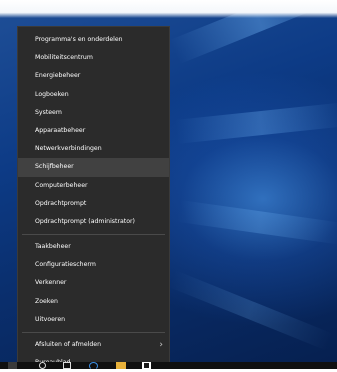  I want to click on menu-item-control-panel: Configuratiescherm, so click(93, 265).